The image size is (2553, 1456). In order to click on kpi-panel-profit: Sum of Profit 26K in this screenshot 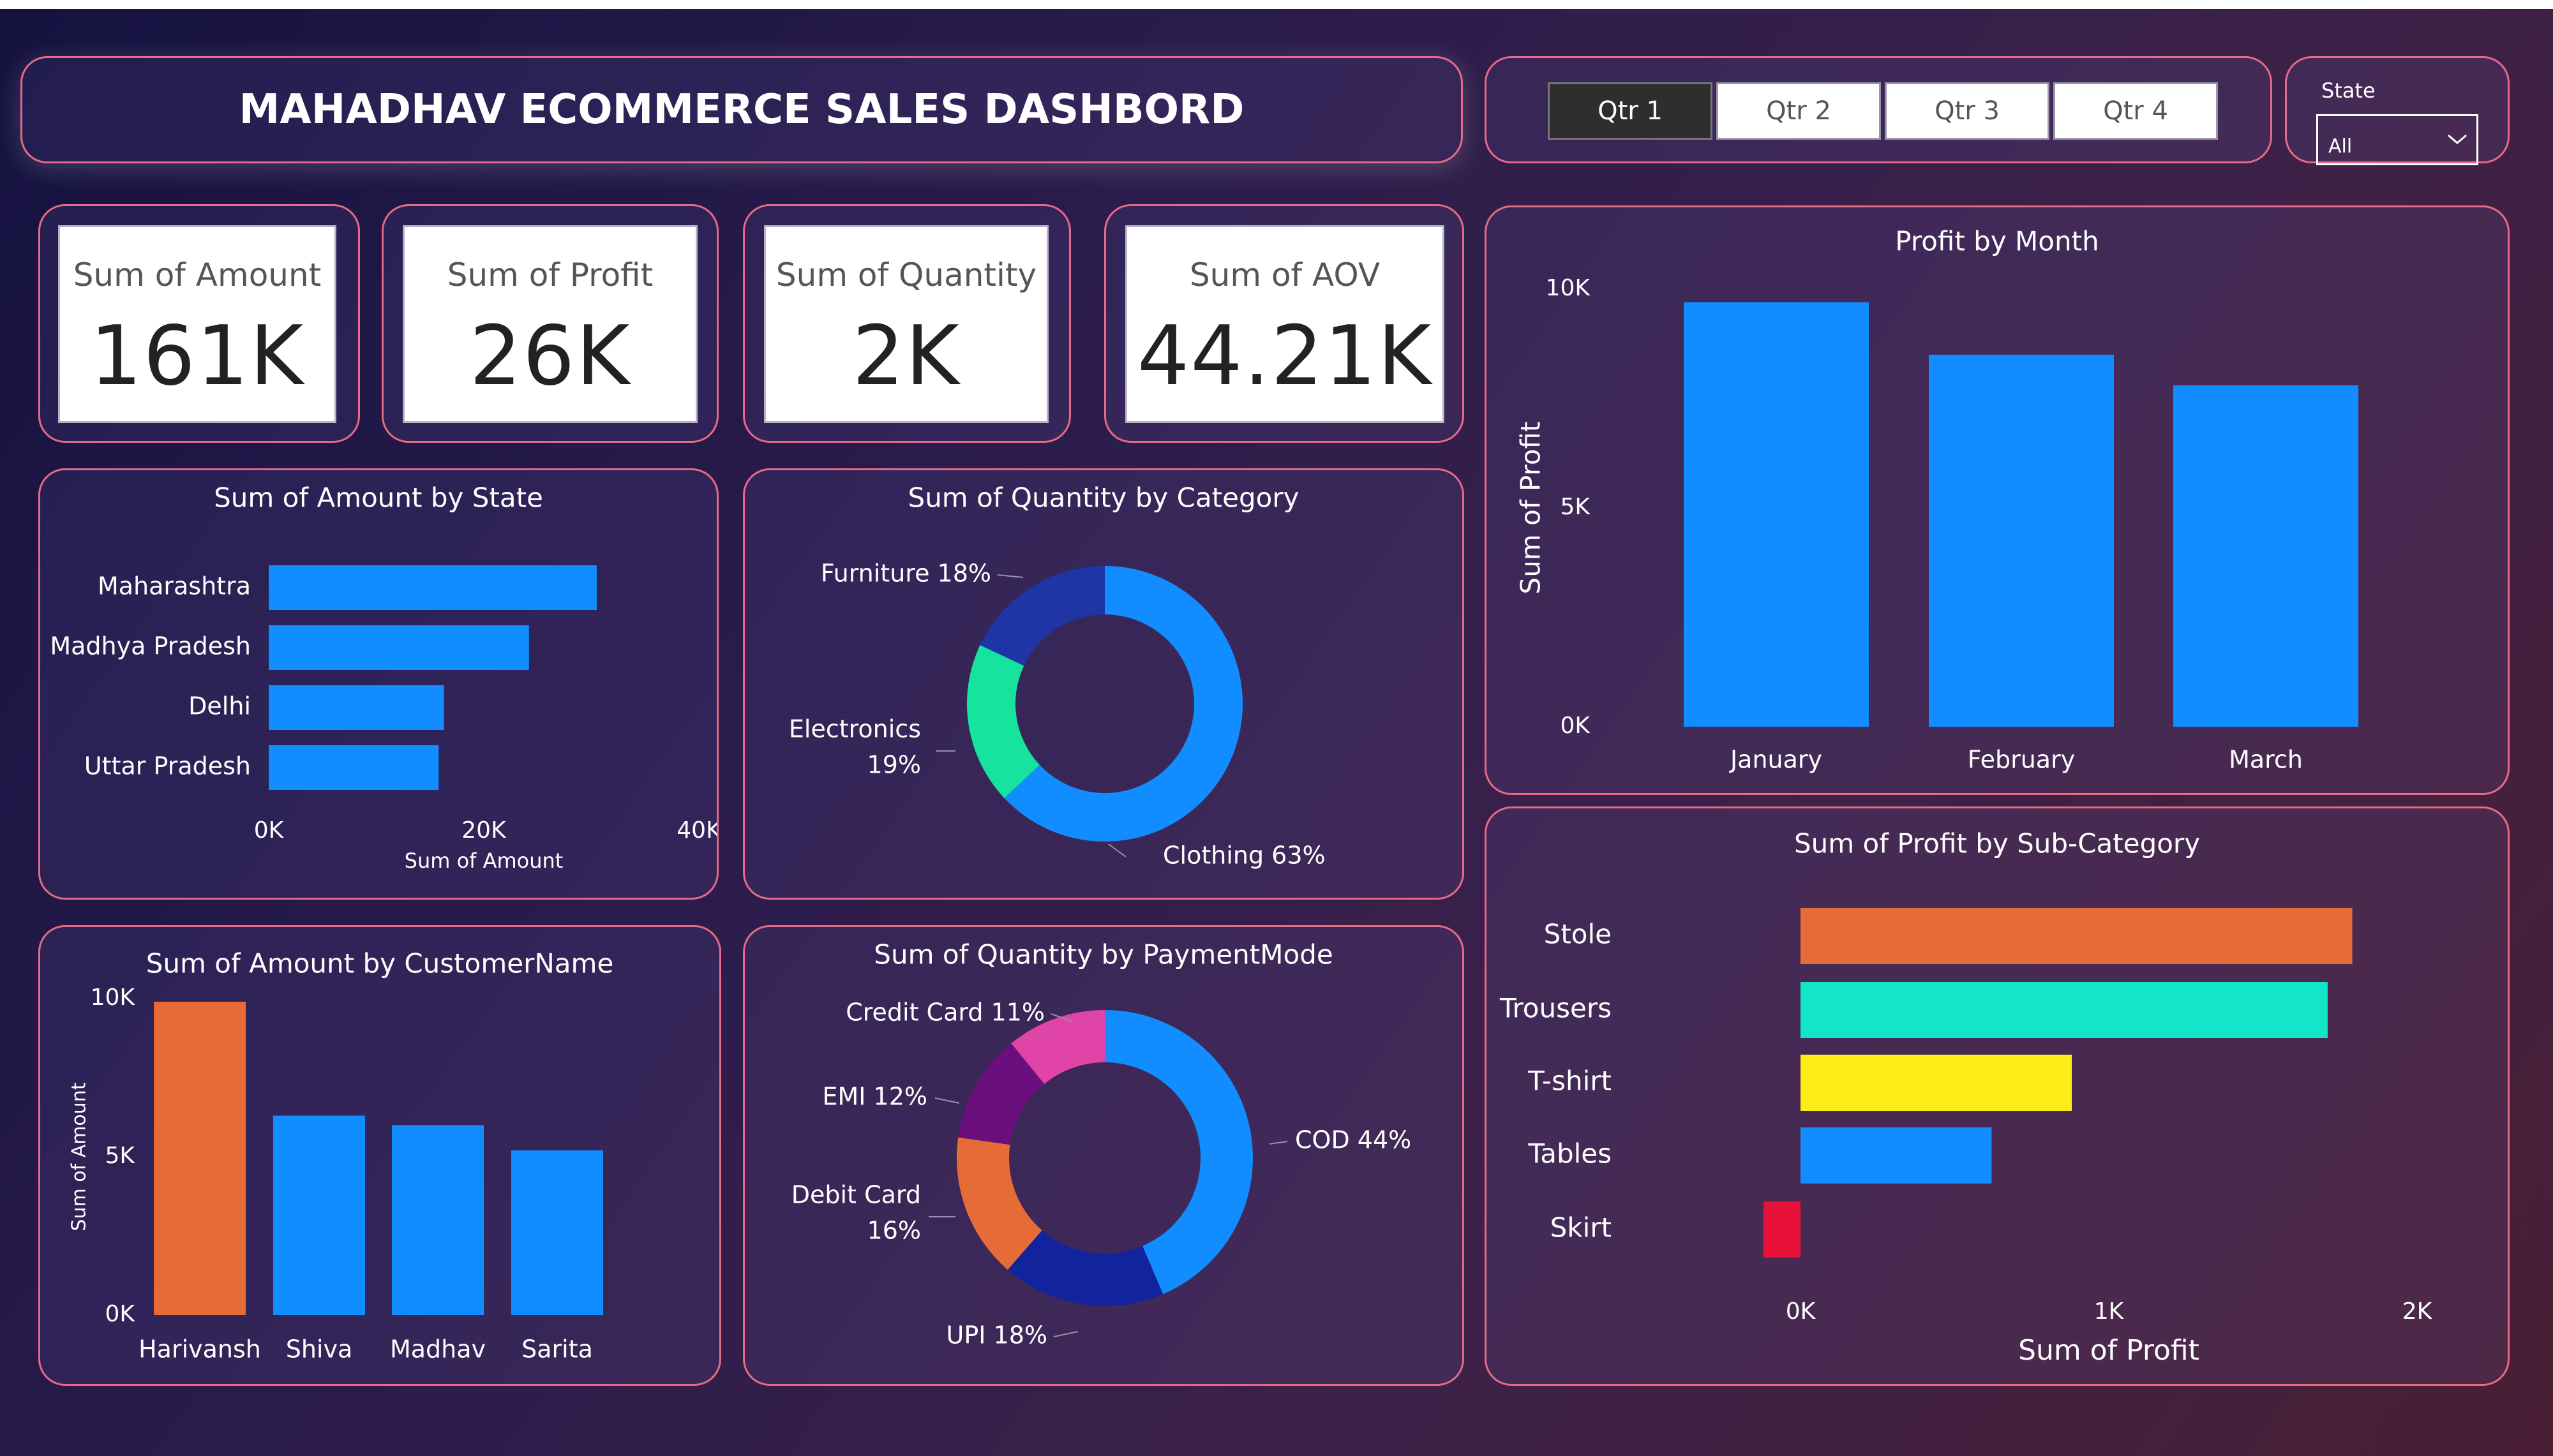, I will do `click(550, 323)`.